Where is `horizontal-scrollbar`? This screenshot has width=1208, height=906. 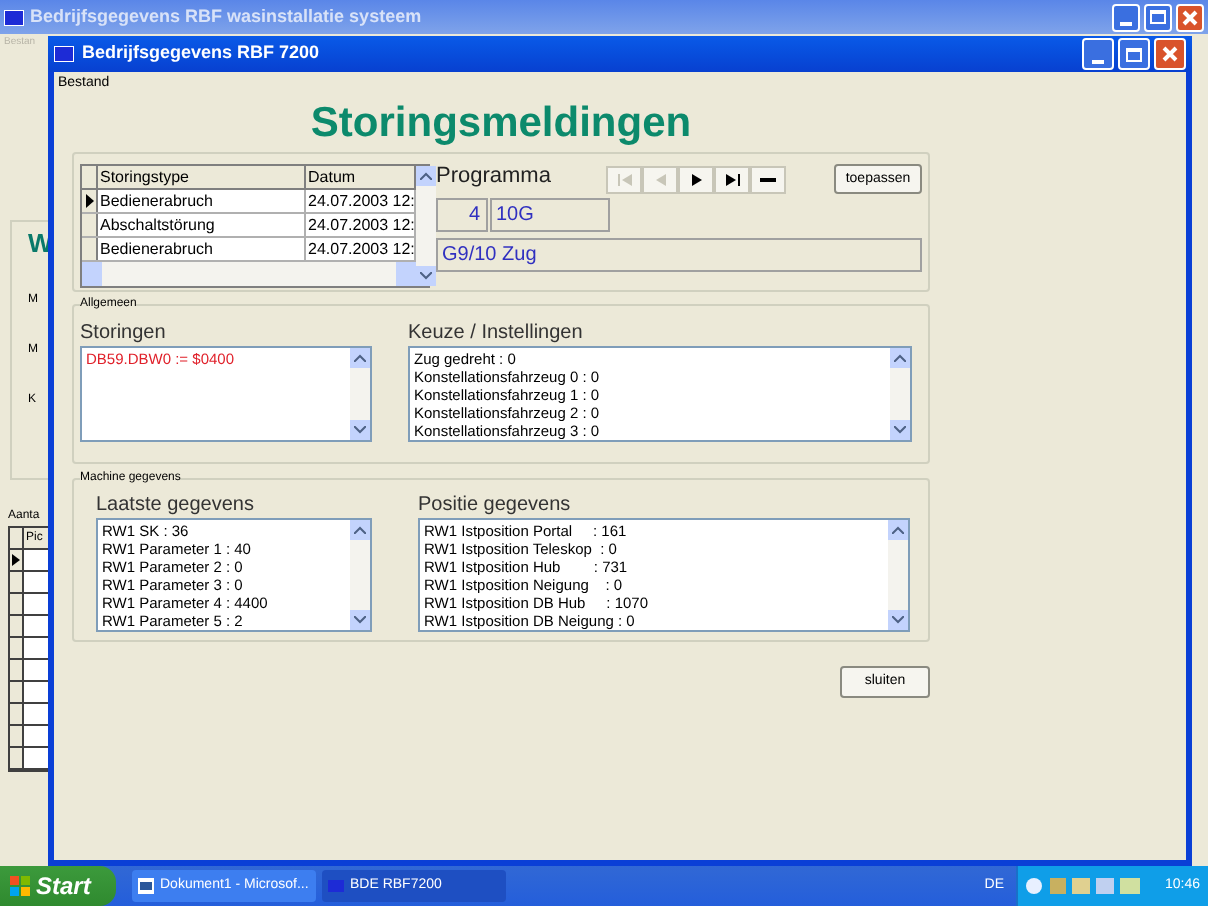 horizontal-scrollbar is located at coordinates (249, 274).